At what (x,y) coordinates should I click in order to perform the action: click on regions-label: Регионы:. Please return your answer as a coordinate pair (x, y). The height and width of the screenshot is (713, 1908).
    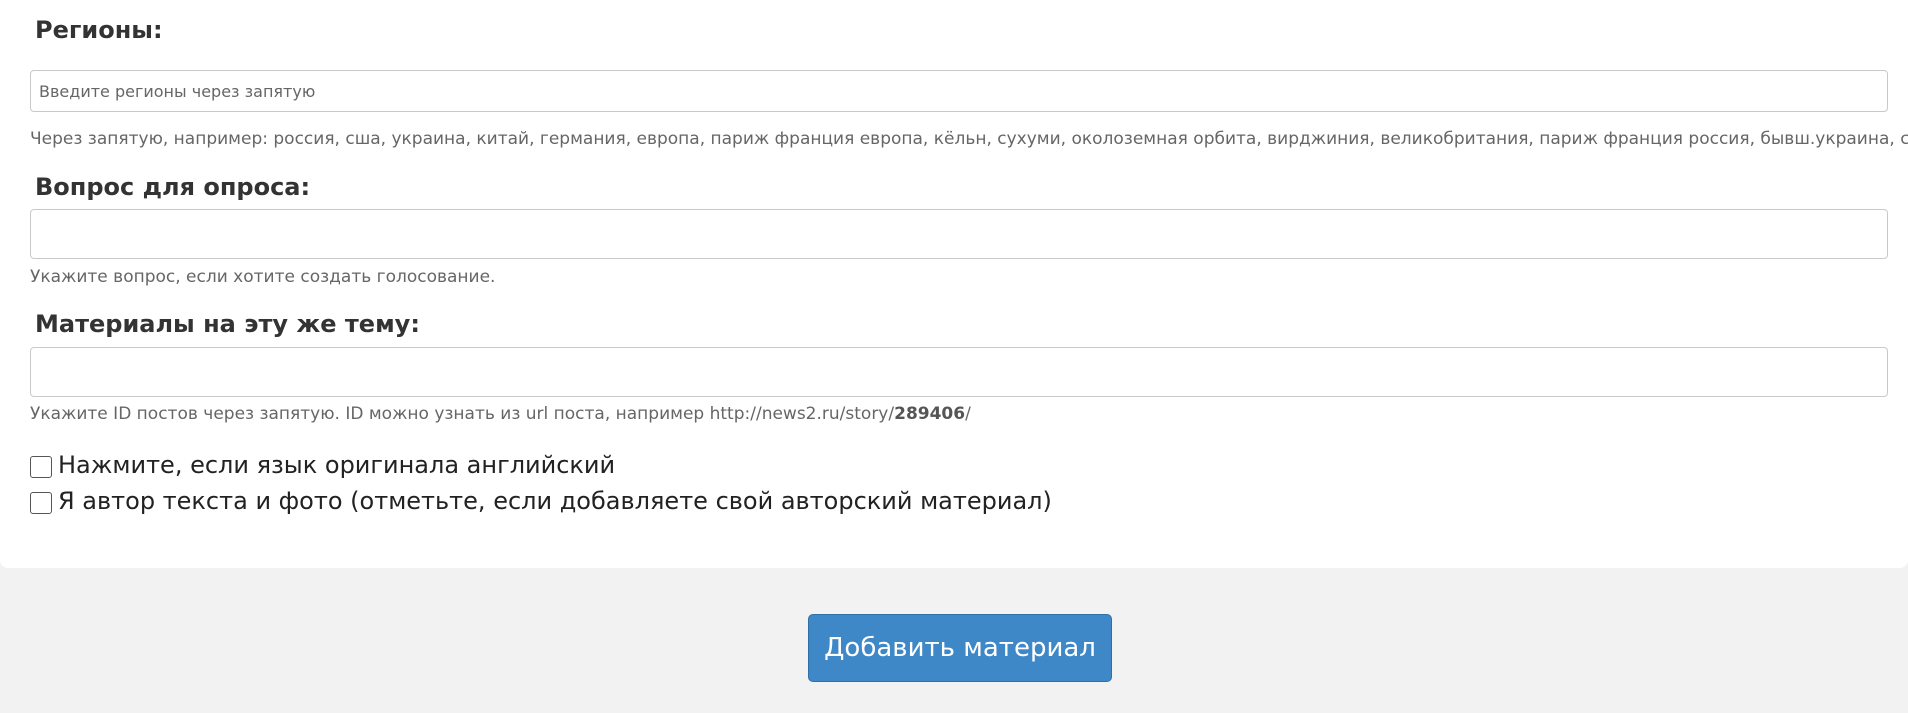
    Looking at the image, I should click on (99, 30).